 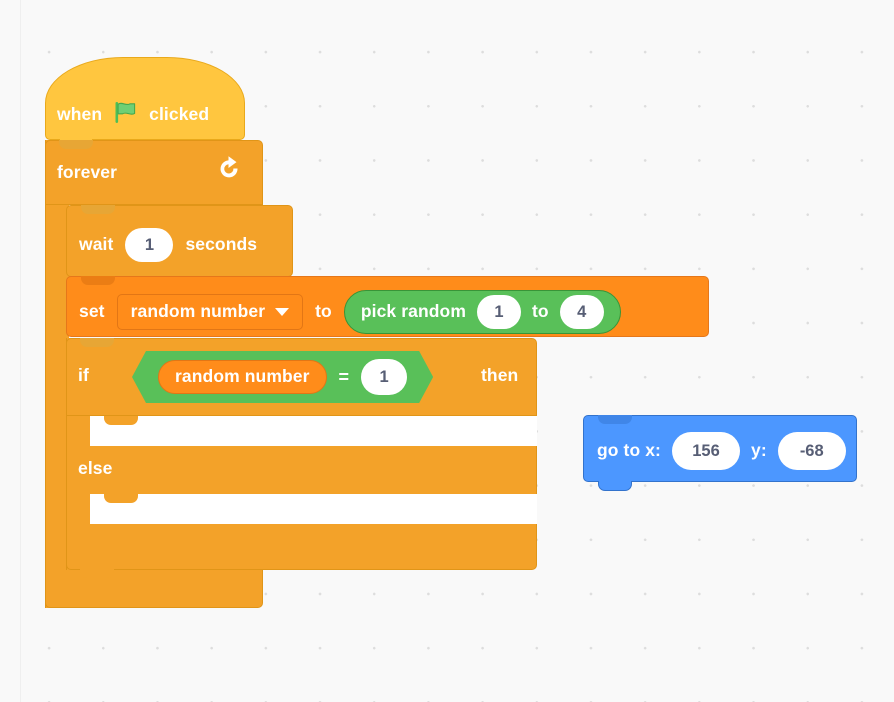 What do you see at coordinates (98, 209) in the screenshot?
I see `wait-top-notch` at bounding box center [98, 209].